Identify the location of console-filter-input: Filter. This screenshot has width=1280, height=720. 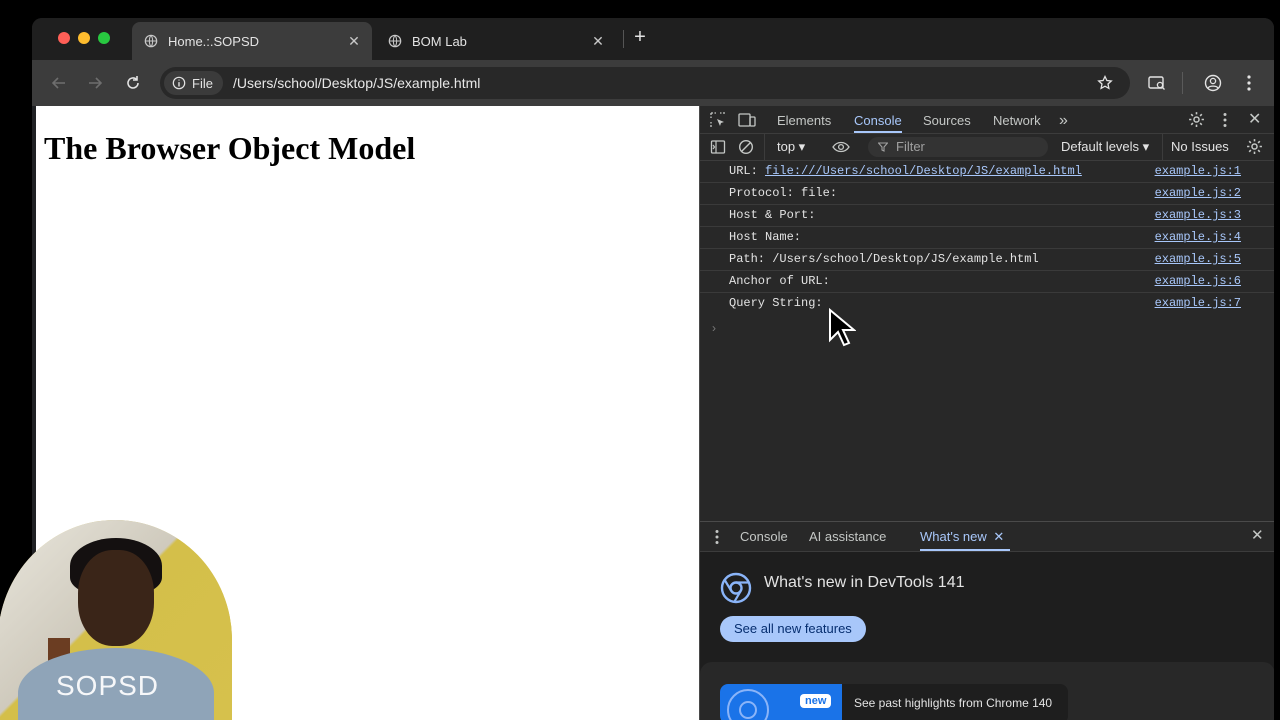
(958, 147).